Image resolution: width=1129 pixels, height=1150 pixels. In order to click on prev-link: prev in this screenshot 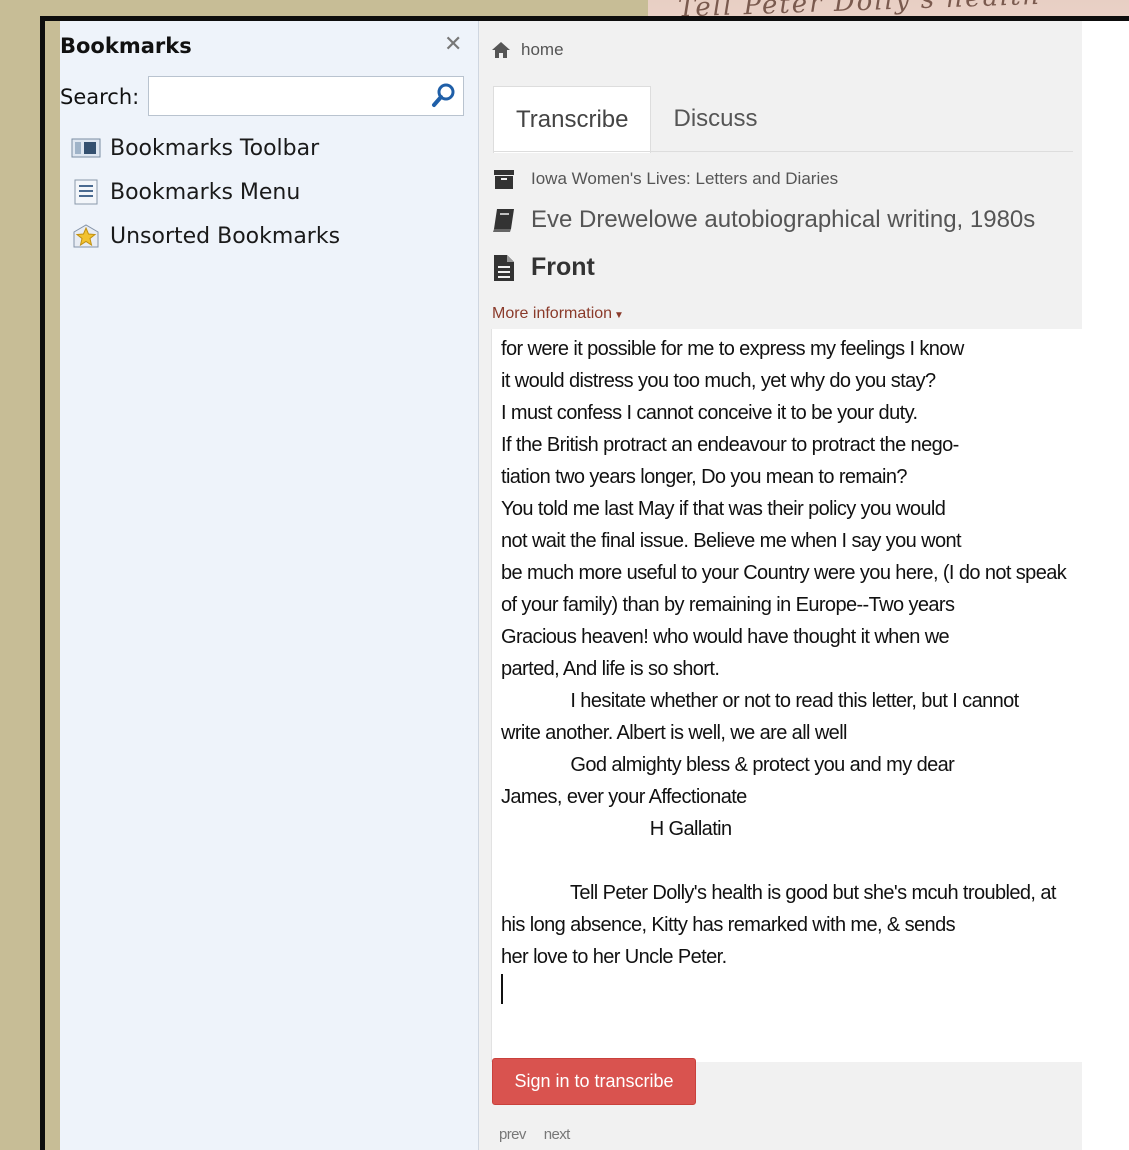, I will do `click(512, 1134)`.